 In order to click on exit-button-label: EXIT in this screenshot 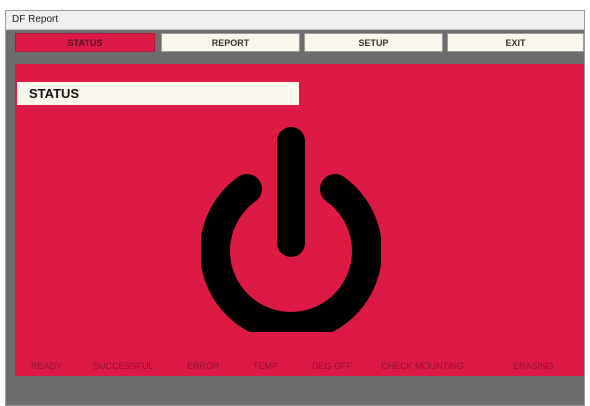, I will do `click(515, 42)`.